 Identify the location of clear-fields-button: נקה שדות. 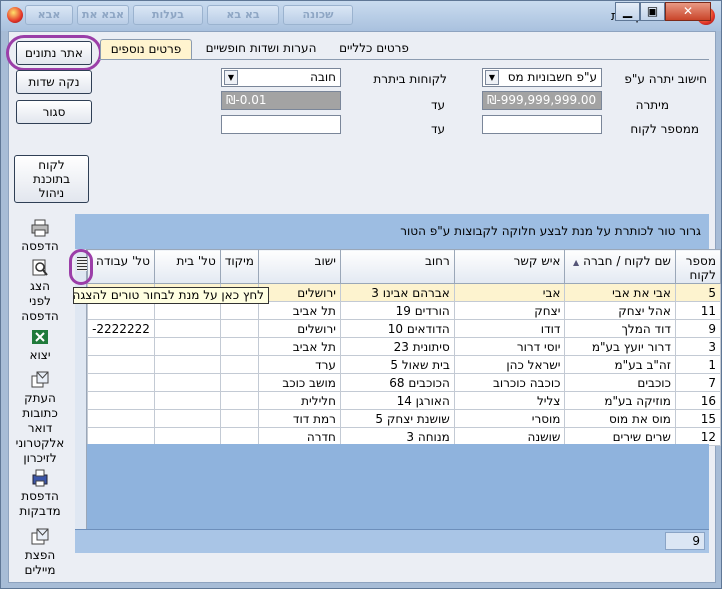
(54, 82).